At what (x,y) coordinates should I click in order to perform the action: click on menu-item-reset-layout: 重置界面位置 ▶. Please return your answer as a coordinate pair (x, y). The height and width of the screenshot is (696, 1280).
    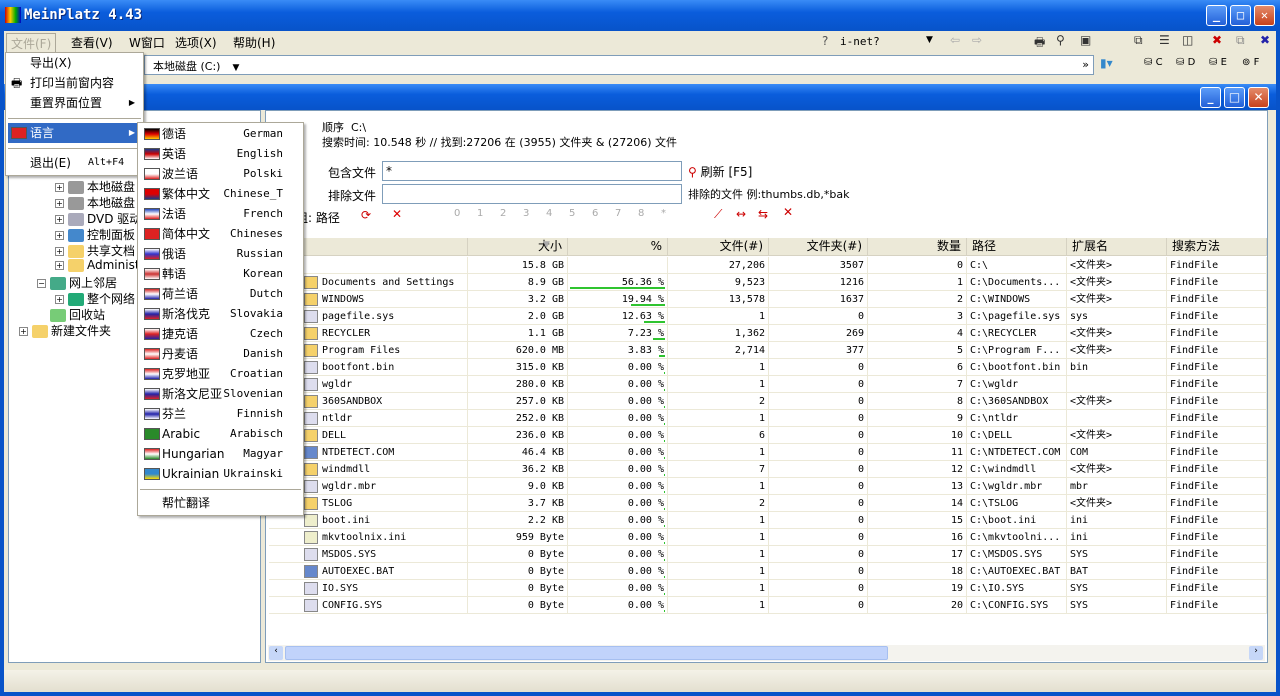
    Looking at the image, I should click on (74, 103).